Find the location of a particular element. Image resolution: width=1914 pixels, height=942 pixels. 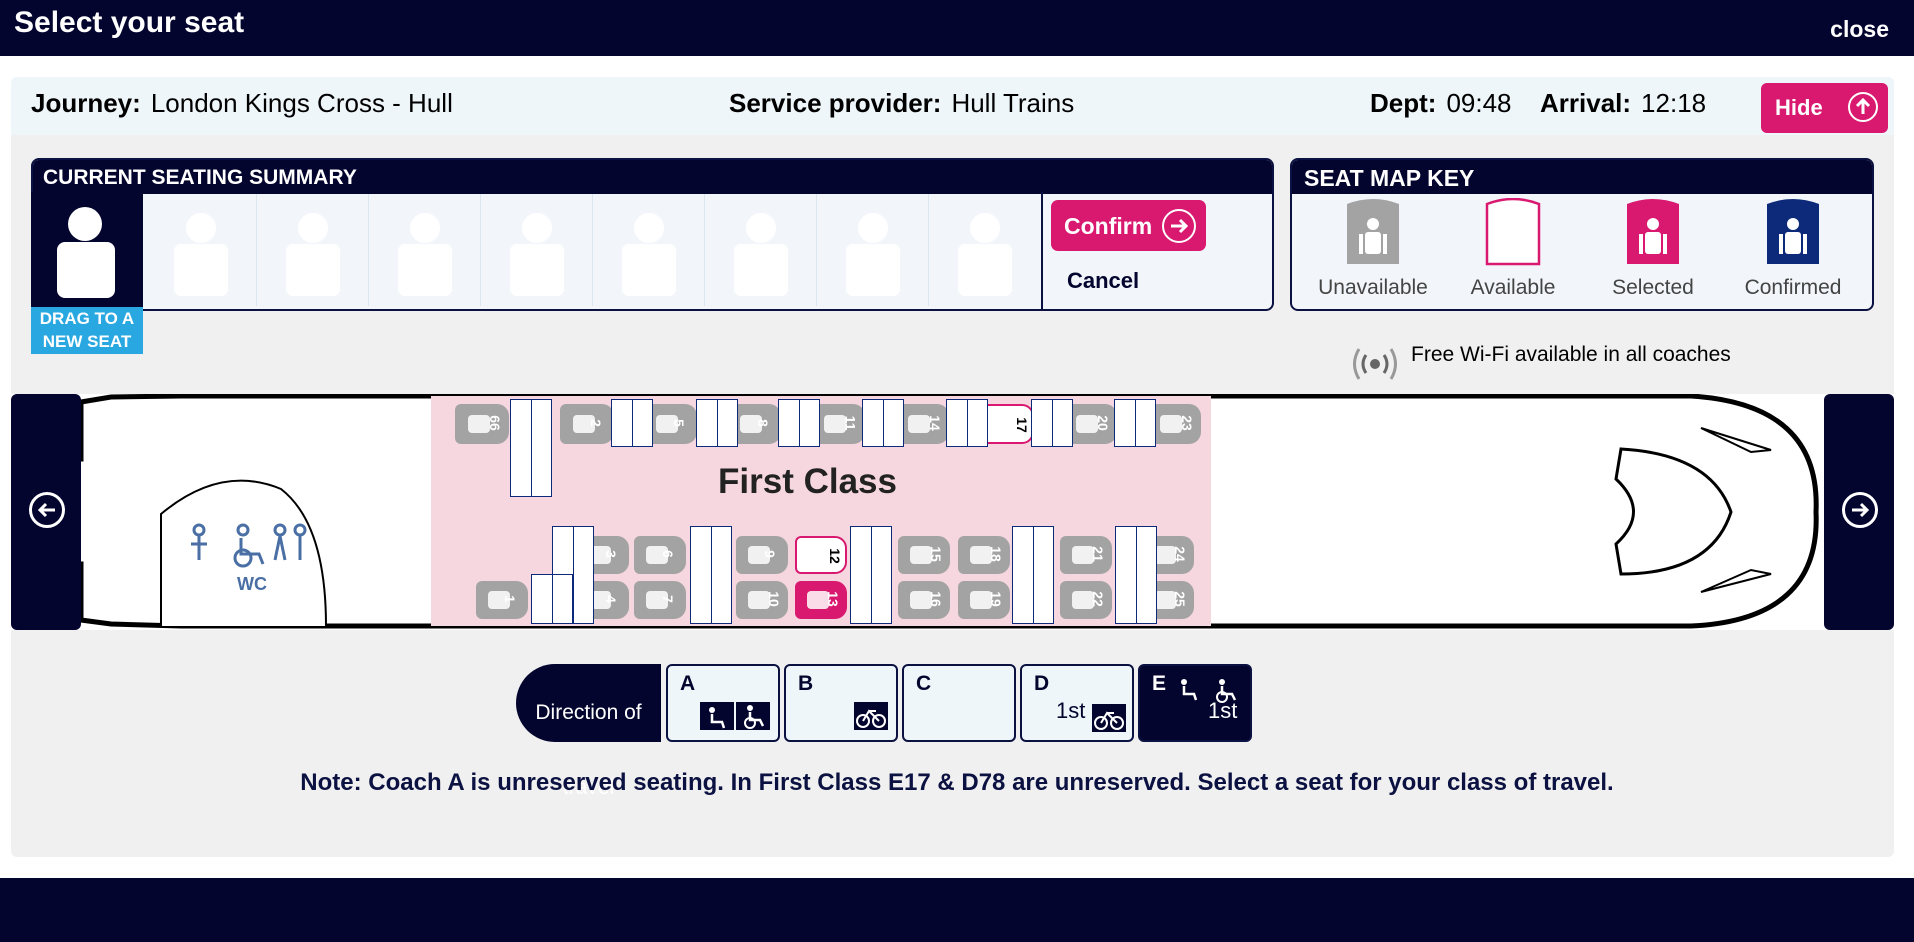

departure-label: Dept: is located at coordinates (1403, 103).